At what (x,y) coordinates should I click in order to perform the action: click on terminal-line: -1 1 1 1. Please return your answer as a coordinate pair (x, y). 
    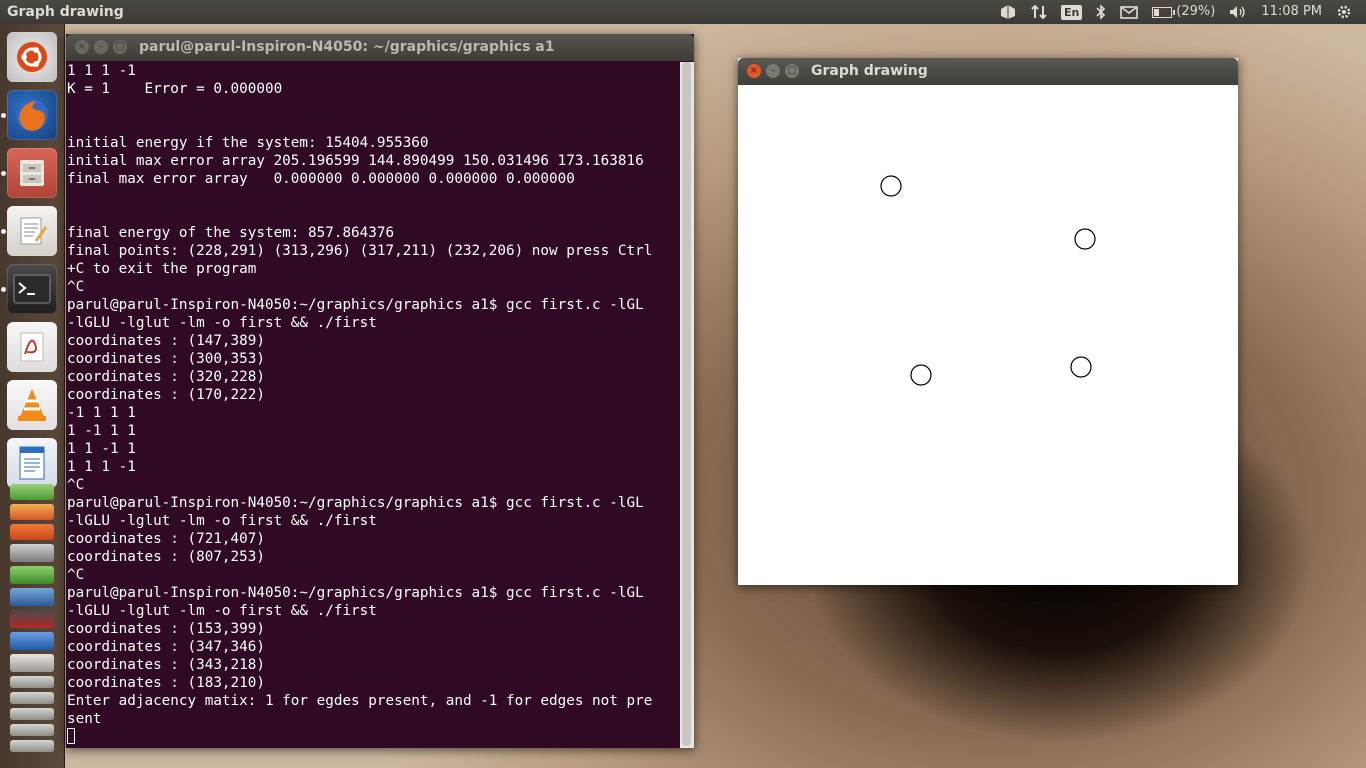
    Looking at the image, I should click on (101, 413).